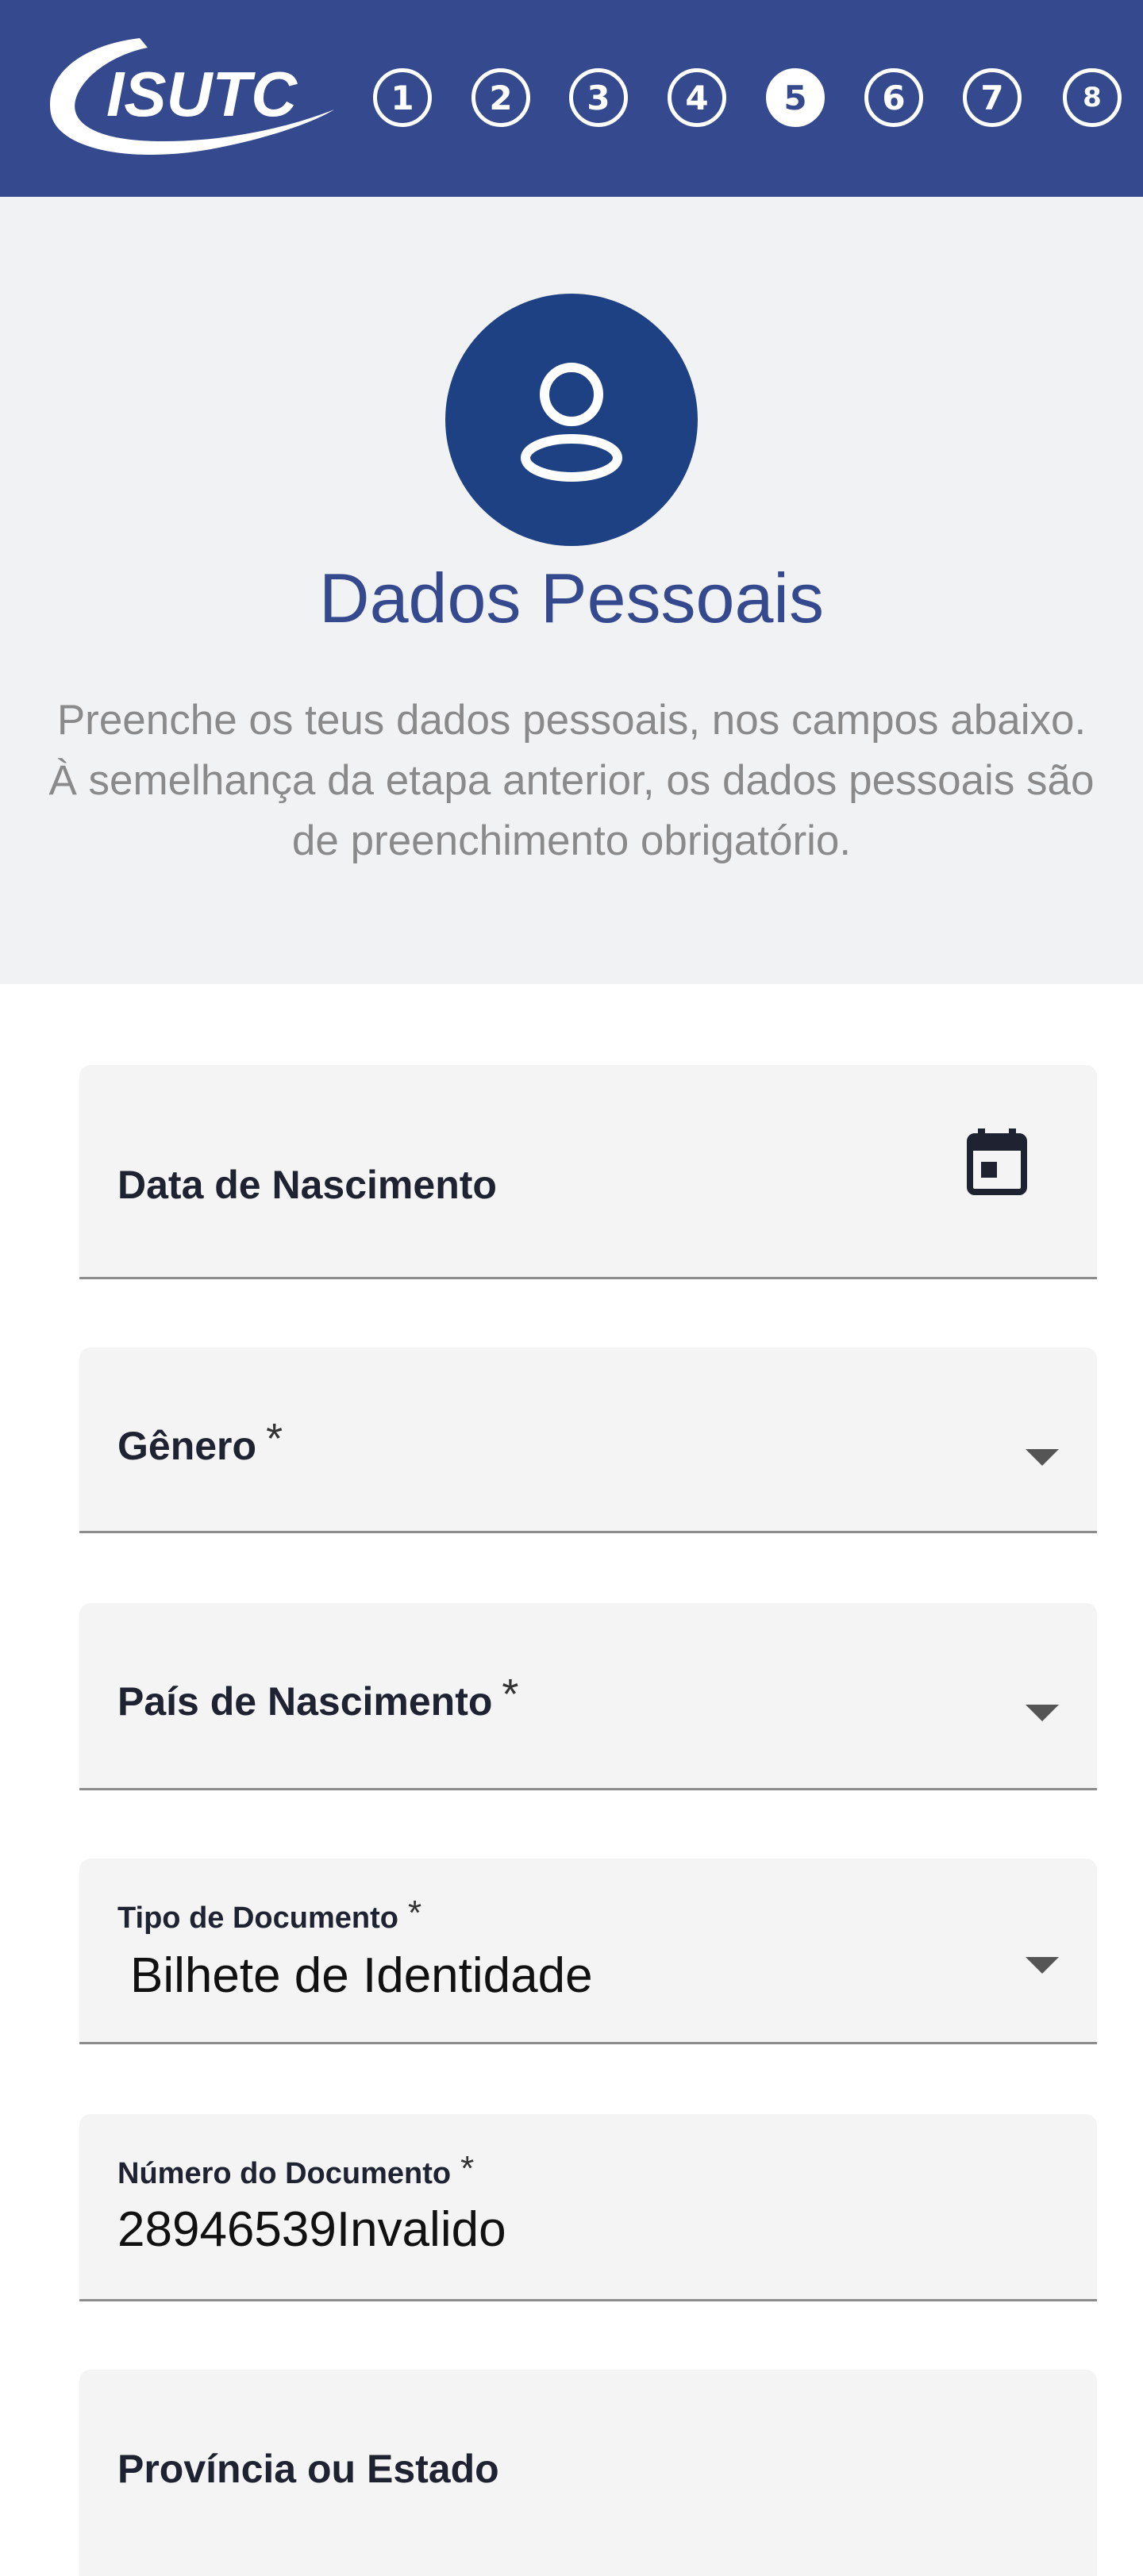 Image resolution: width=1143 pixels, height=2576 pixels. What do you see at coordinates (402, 97) in the screenshot?
I see `step-1: 1` at bounding box center [402, 97].